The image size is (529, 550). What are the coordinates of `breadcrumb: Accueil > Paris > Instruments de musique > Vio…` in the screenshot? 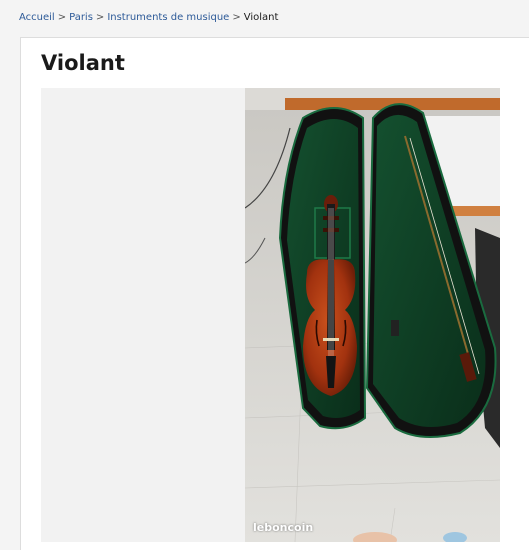 It's located at (148, 17).